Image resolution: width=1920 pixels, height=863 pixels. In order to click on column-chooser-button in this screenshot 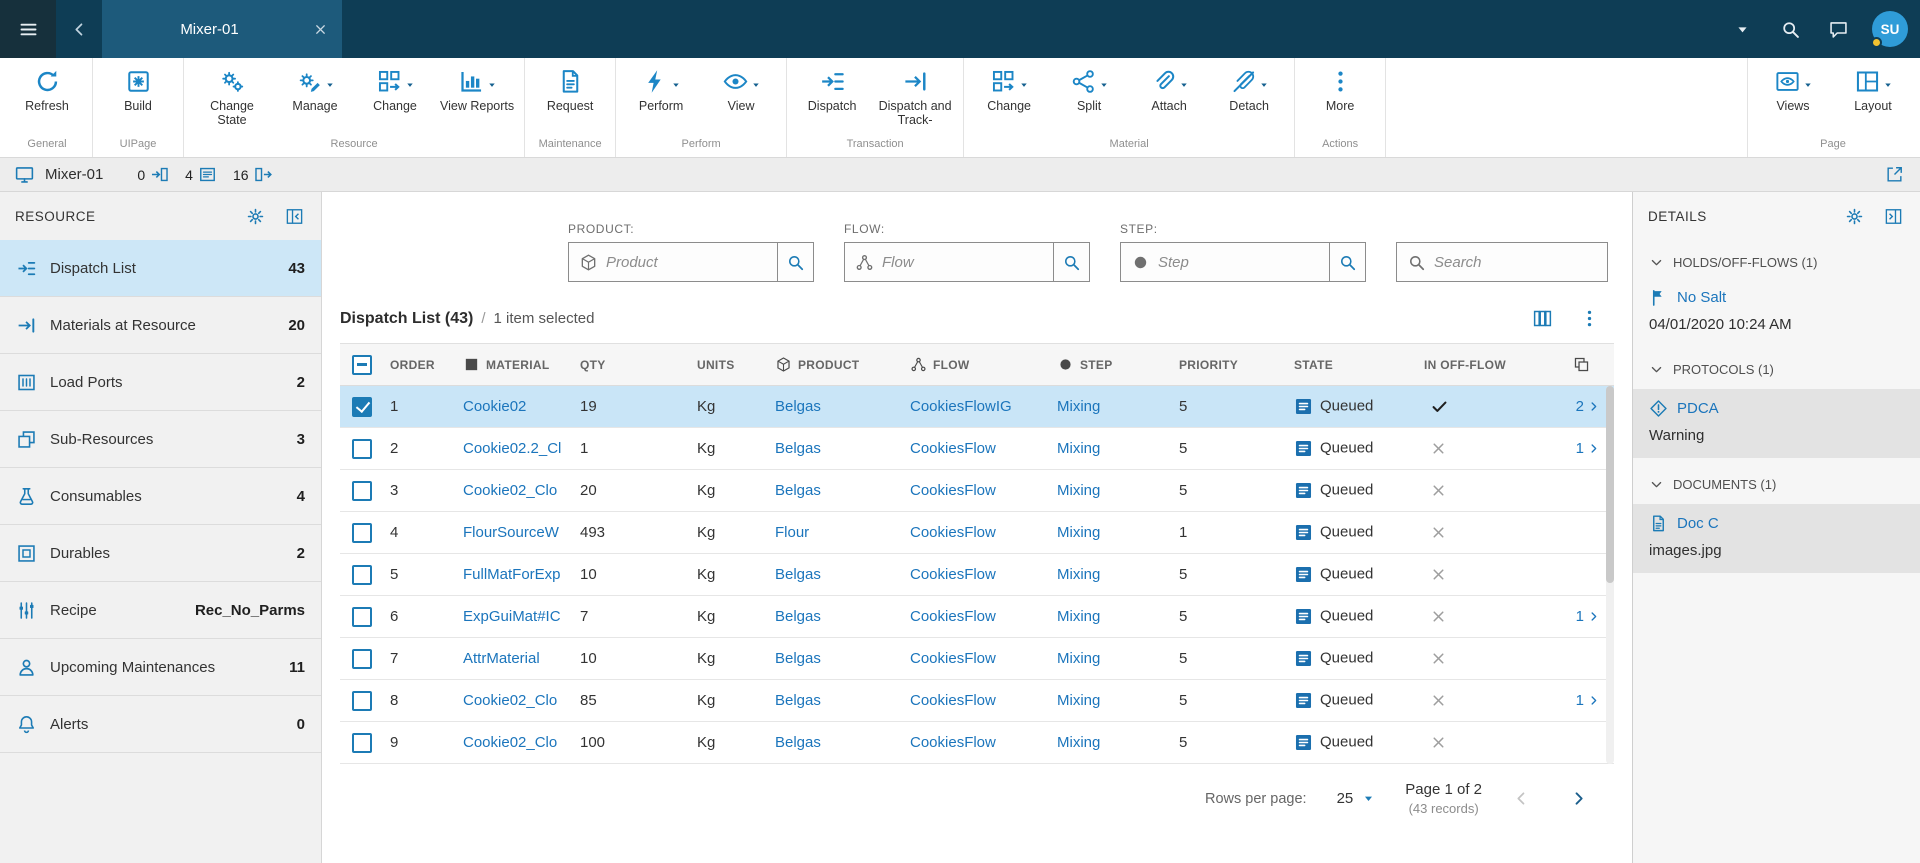, I will do `click(1542, 318)`.